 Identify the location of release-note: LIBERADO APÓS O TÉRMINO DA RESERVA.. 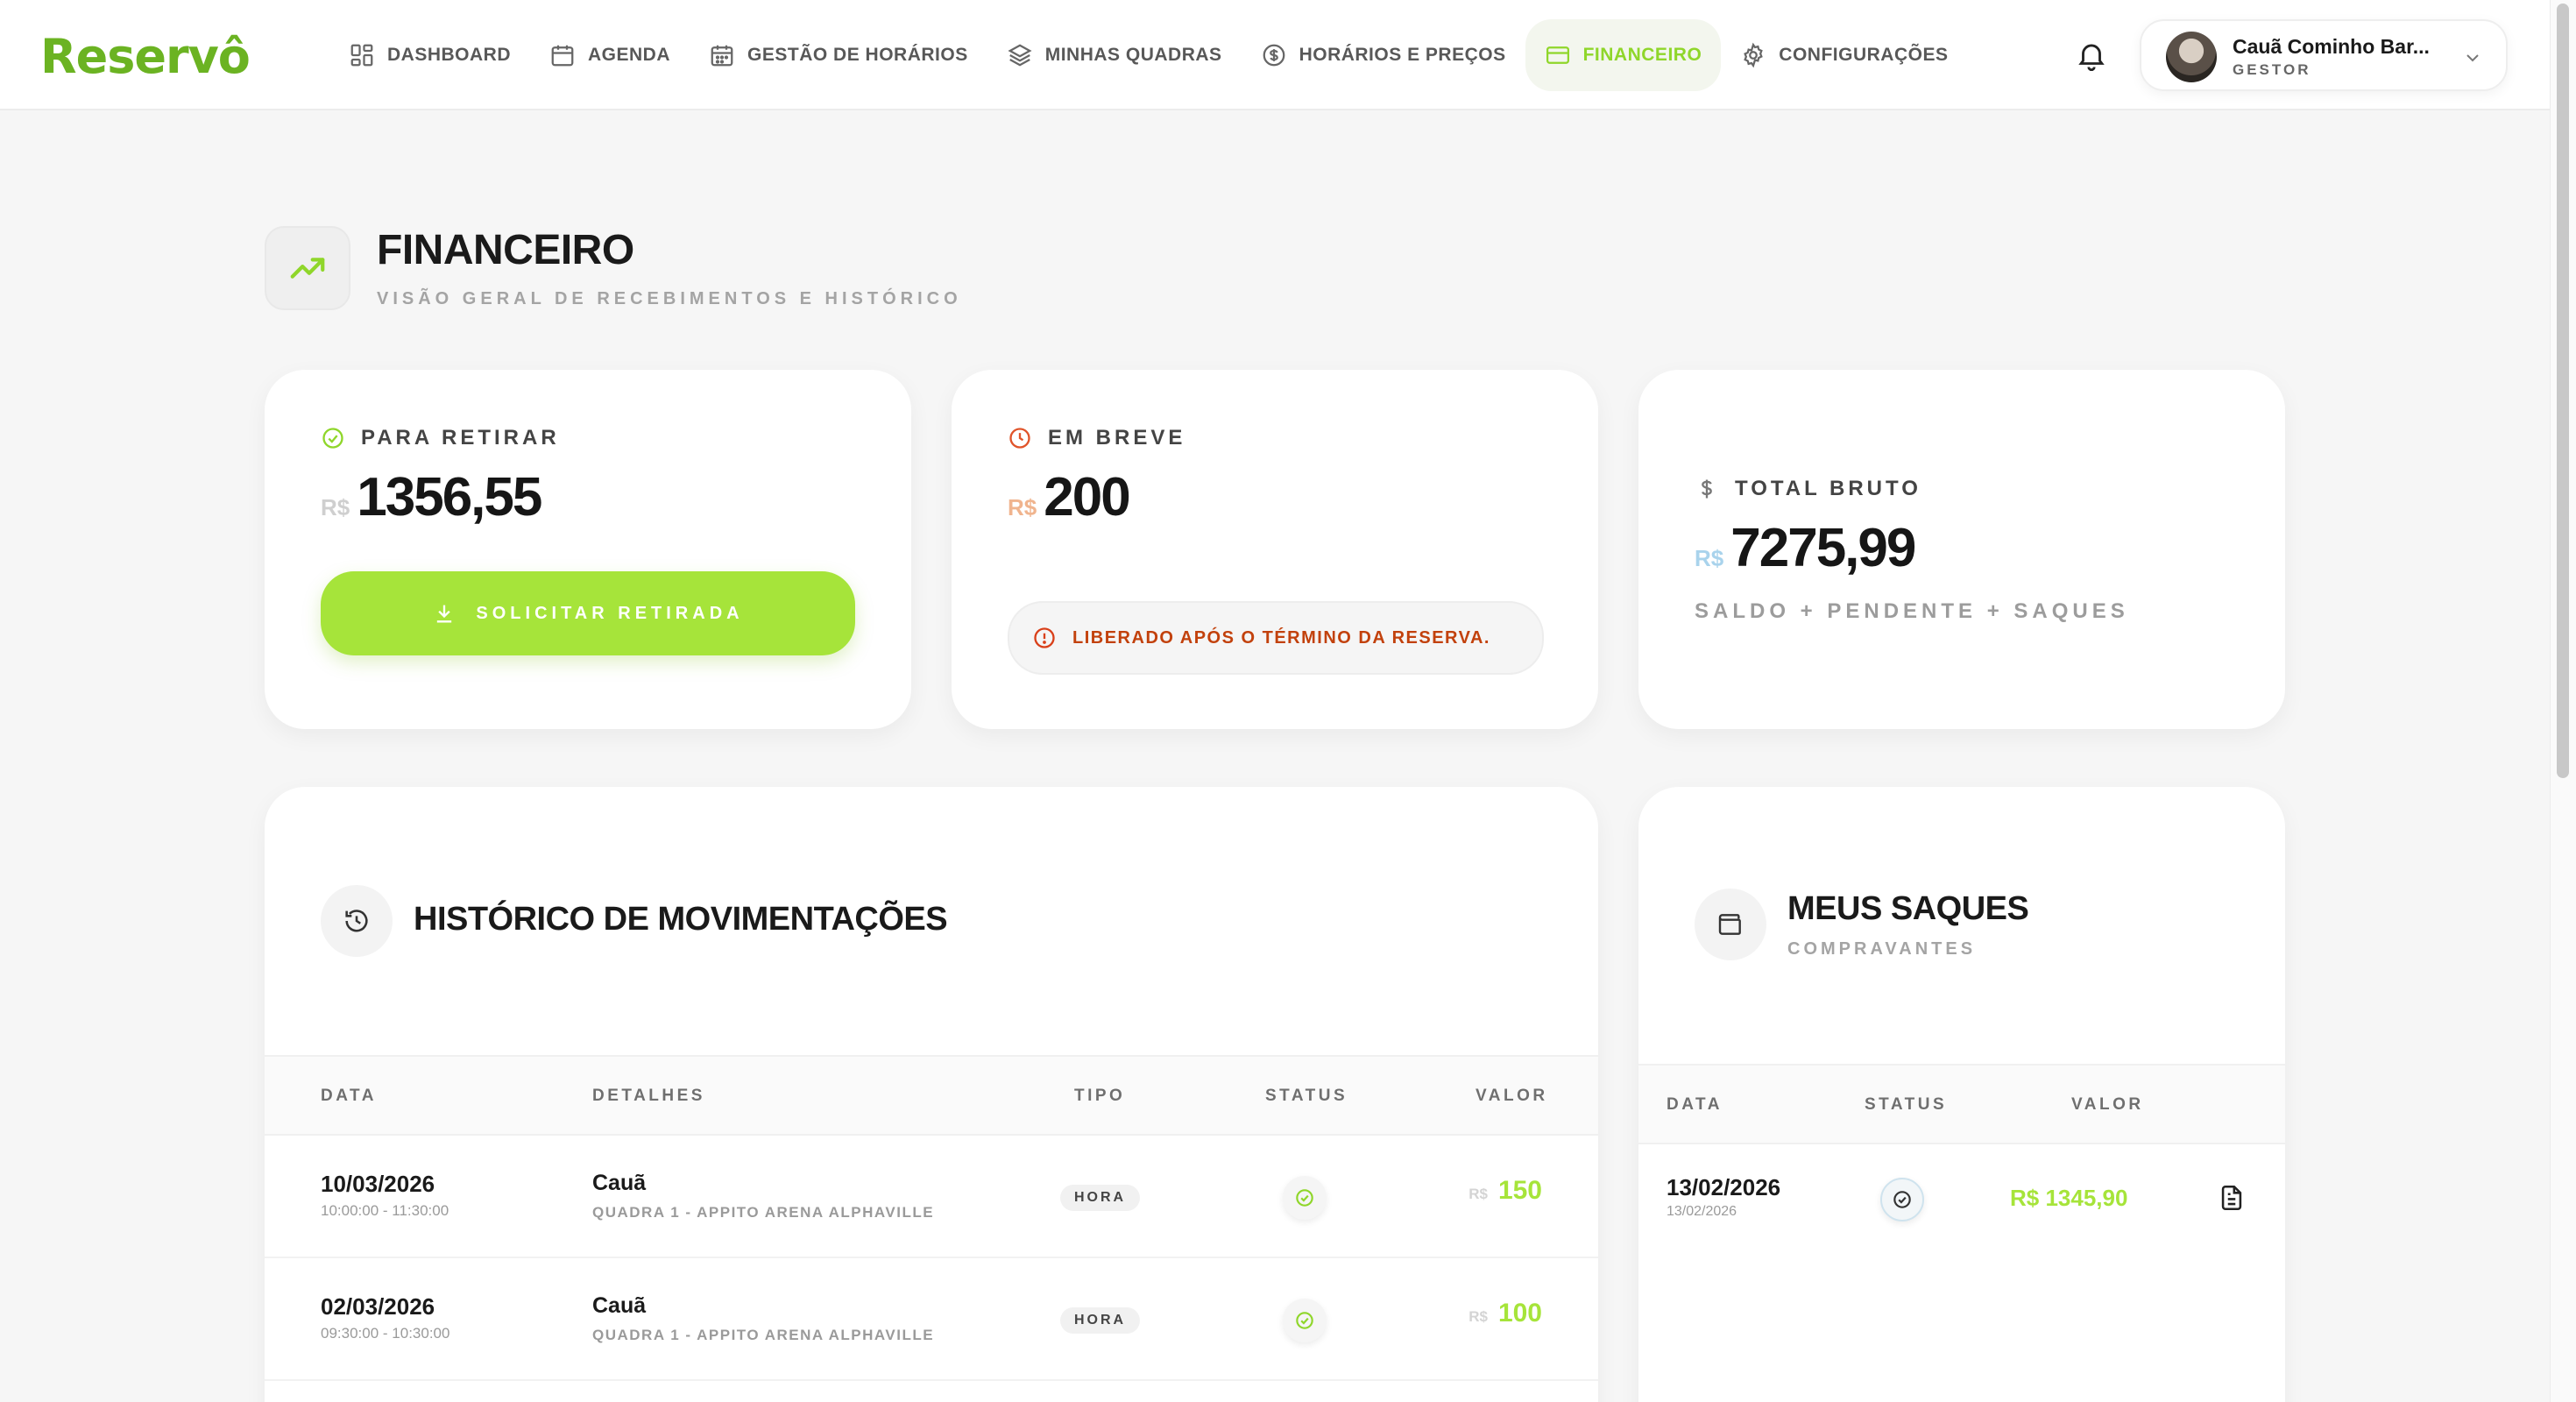
(1276, 638).